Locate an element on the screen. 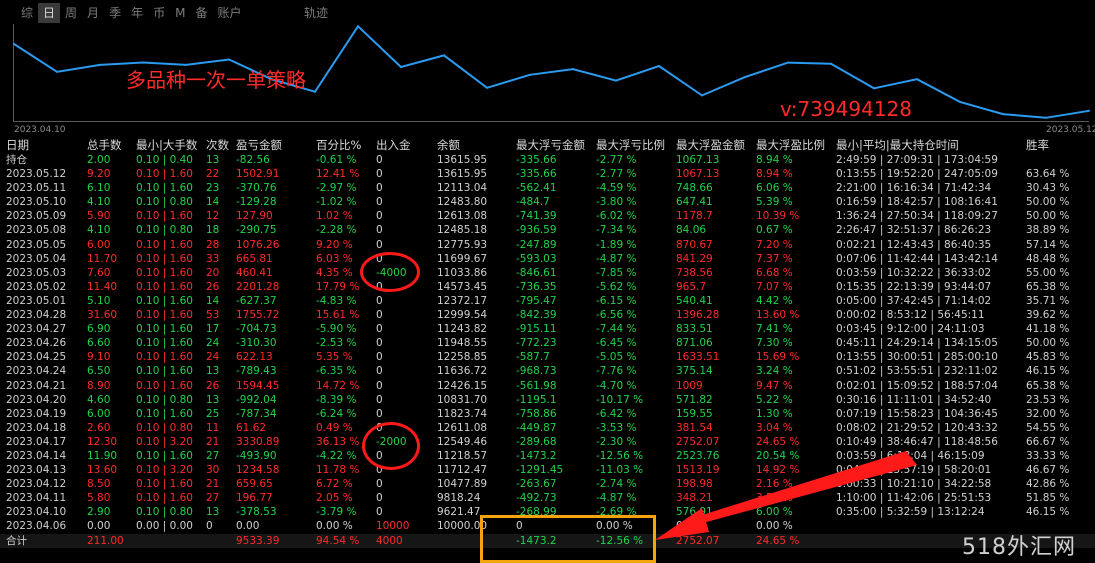 The width and height of the screenshot is (1095, 563). column-header-mfl: 最大浮亏金额 is located at coordinates (555, 145).